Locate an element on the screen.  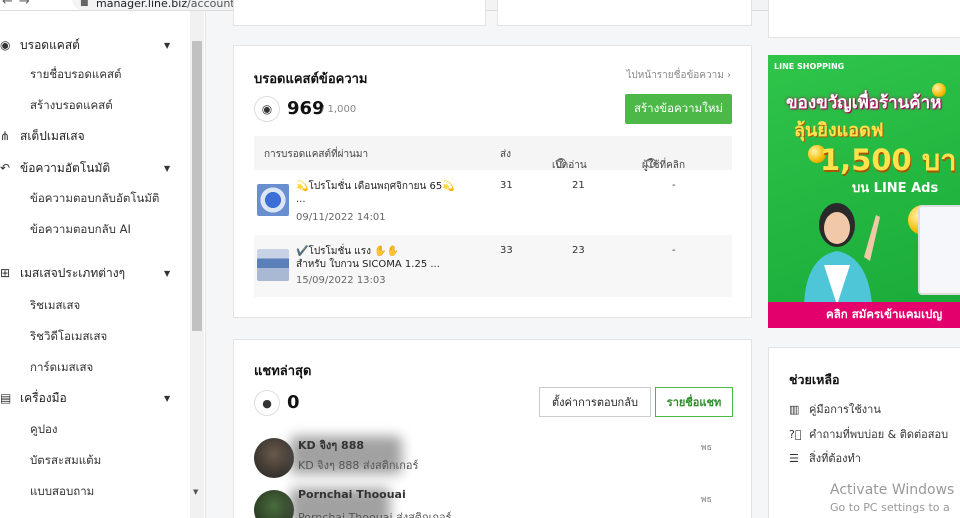
col-sent: ส่ง is located at coordinates (505, 154).